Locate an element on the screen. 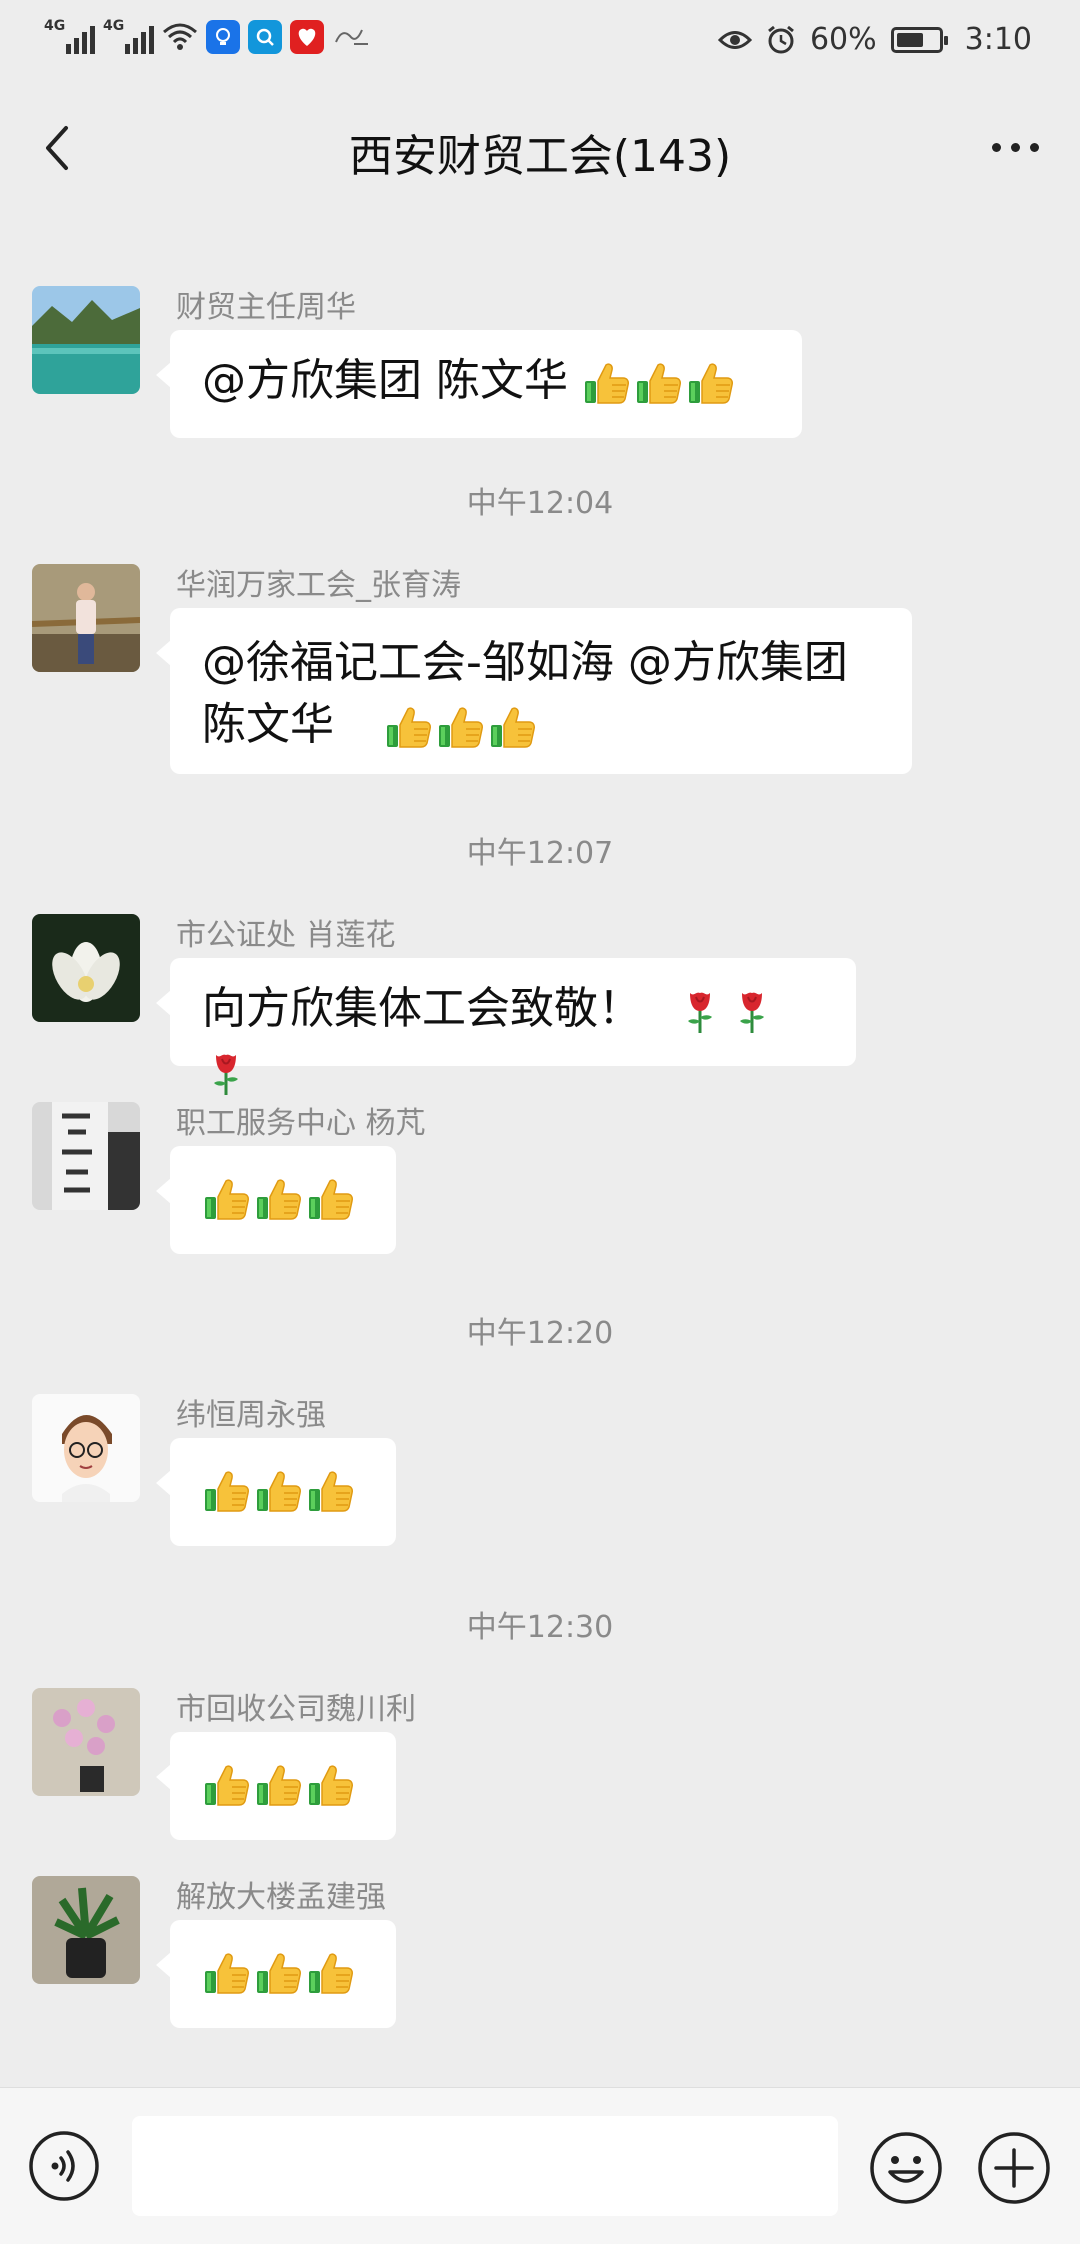 The image size is (1080, 2244). message-text: 向方欣集体工会致敬！ is located at coordinates (422, 1008).